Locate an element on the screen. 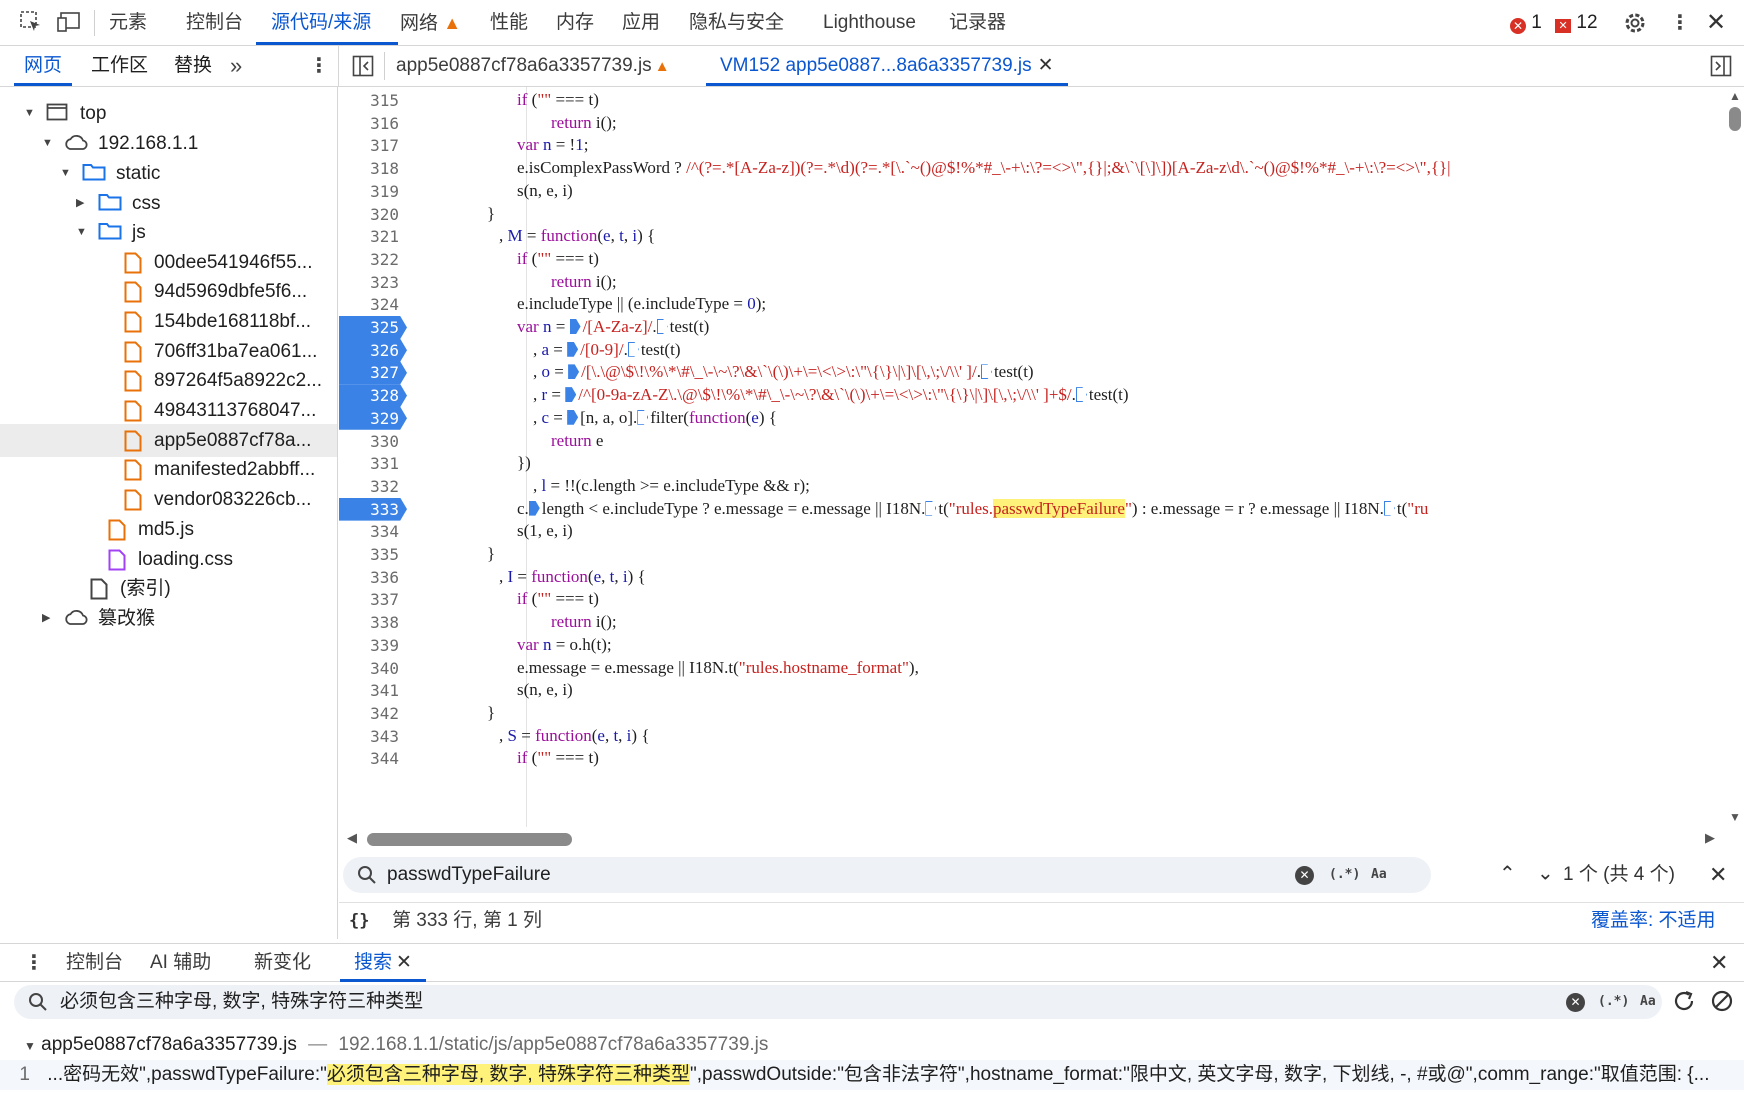 The width and height of the screenshot is (1744, 1106). navigator-tab-workspace: 工作区 is located at coordinates (119, 66).